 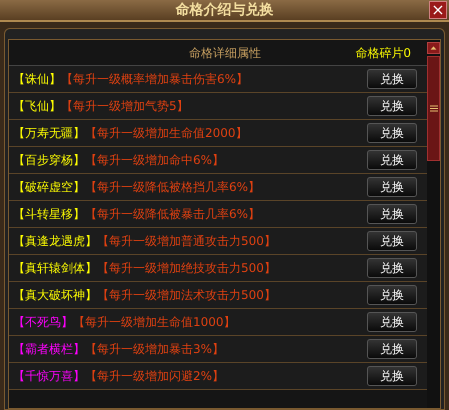 What do you see at coordinates (37, 106) in the screenshot?
I see `skill-name: 【飞仙】` at bounding box center [37, 106].